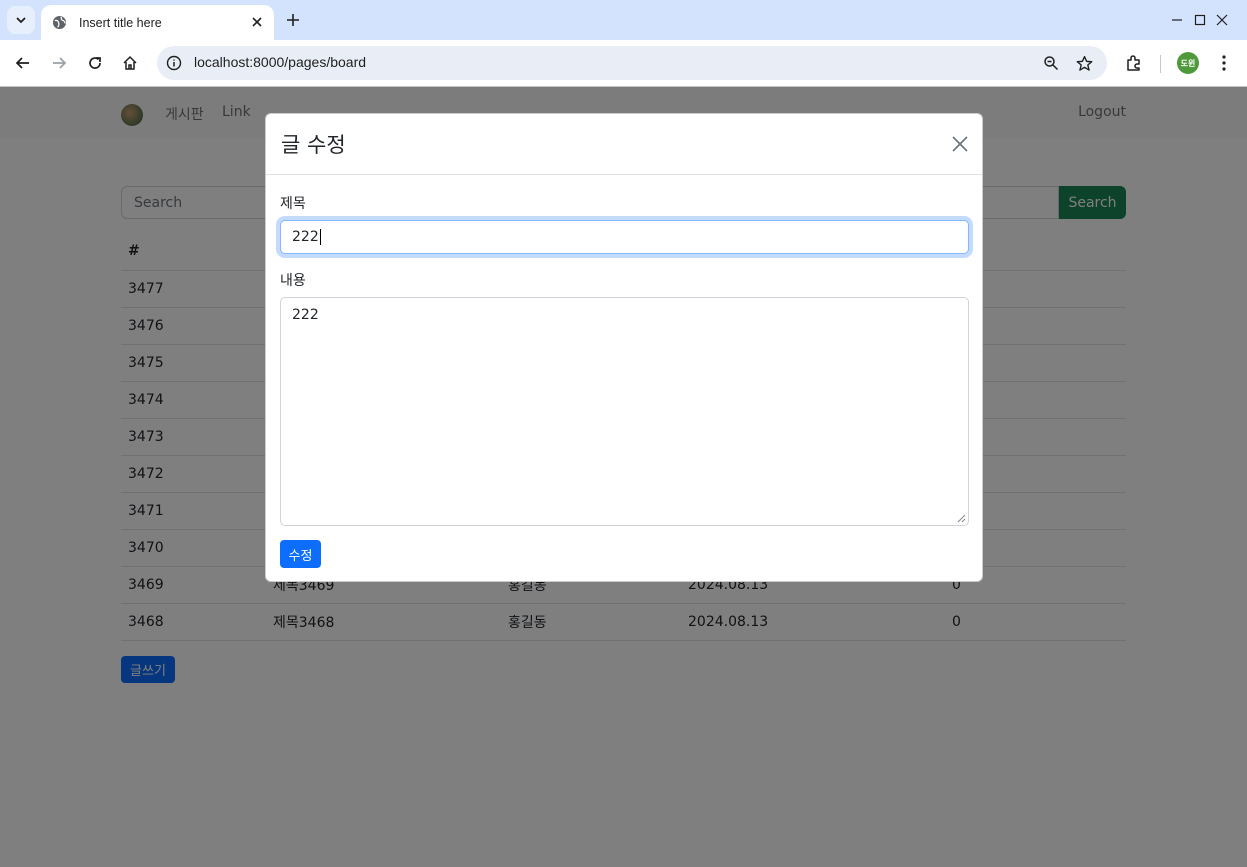 This screenshot has height=867, width=1247. I want to click on browser-tab: Insert title here, so click(157, 22).